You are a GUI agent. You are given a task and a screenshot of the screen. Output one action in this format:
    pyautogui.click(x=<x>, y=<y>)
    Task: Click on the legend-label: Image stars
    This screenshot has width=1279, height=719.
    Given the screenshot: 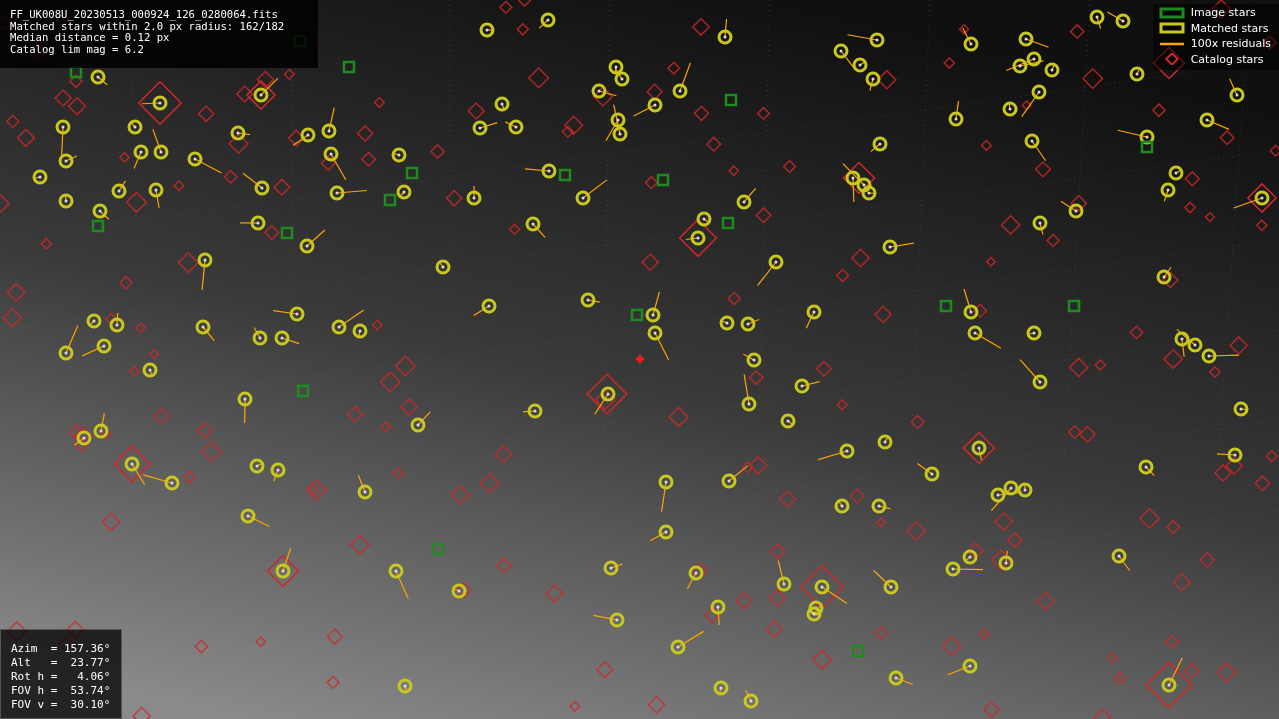 What is the action you would take?
    pyautogui.click(x=1223, y=12)
    